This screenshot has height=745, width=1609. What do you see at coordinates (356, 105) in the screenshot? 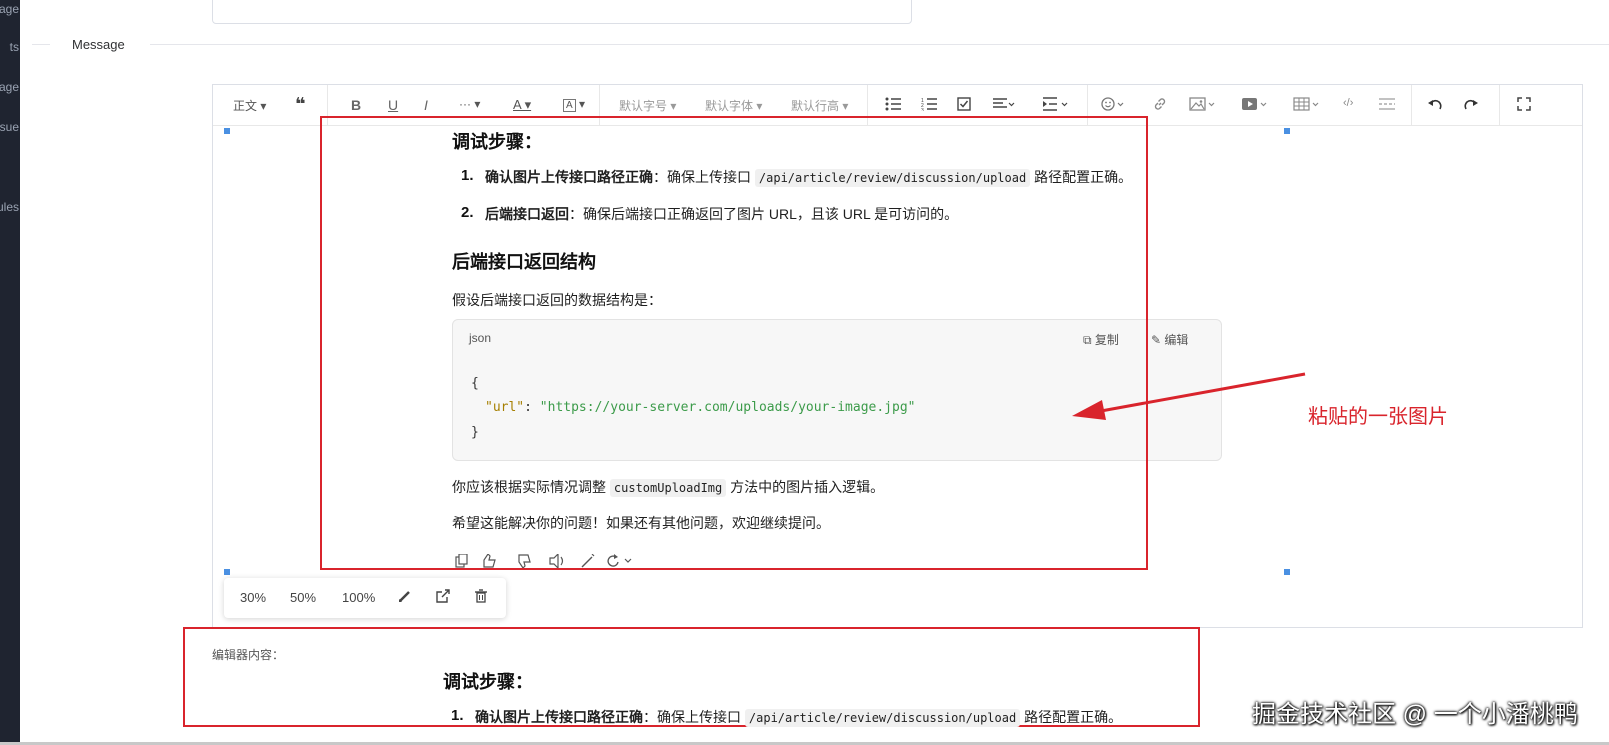
I see `bold-button: B` at bounding box center [356, 105].